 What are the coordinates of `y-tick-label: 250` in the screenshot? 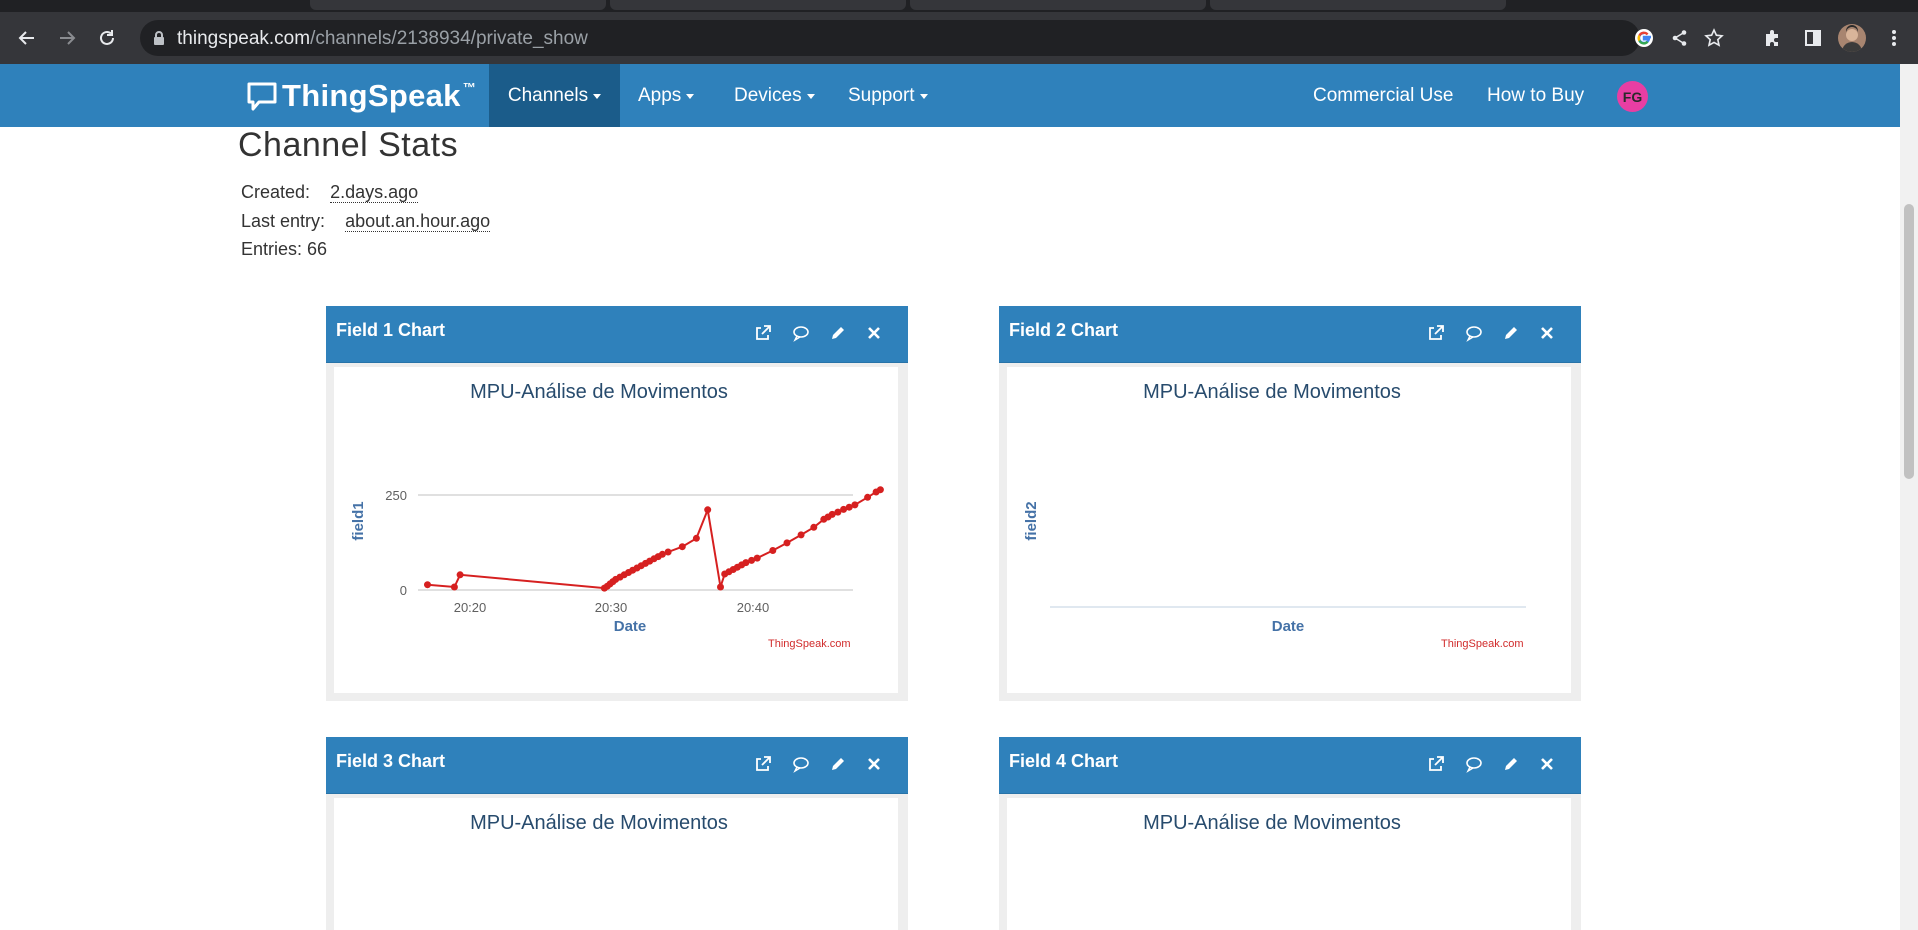 It's located at (396, 495).